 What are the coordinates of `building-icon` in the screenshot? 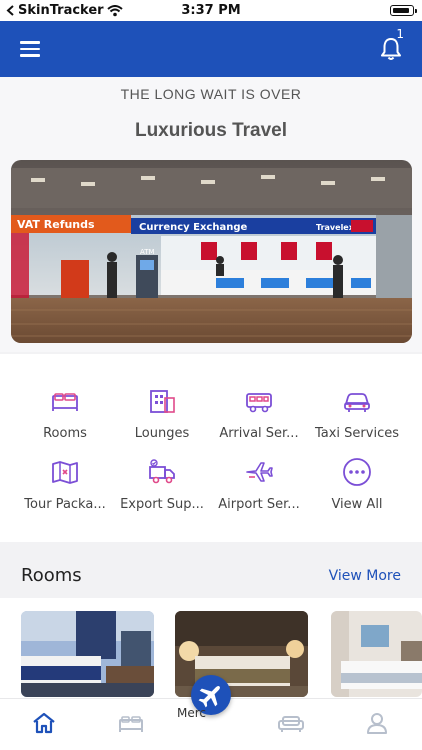 It's located at (162, 401).